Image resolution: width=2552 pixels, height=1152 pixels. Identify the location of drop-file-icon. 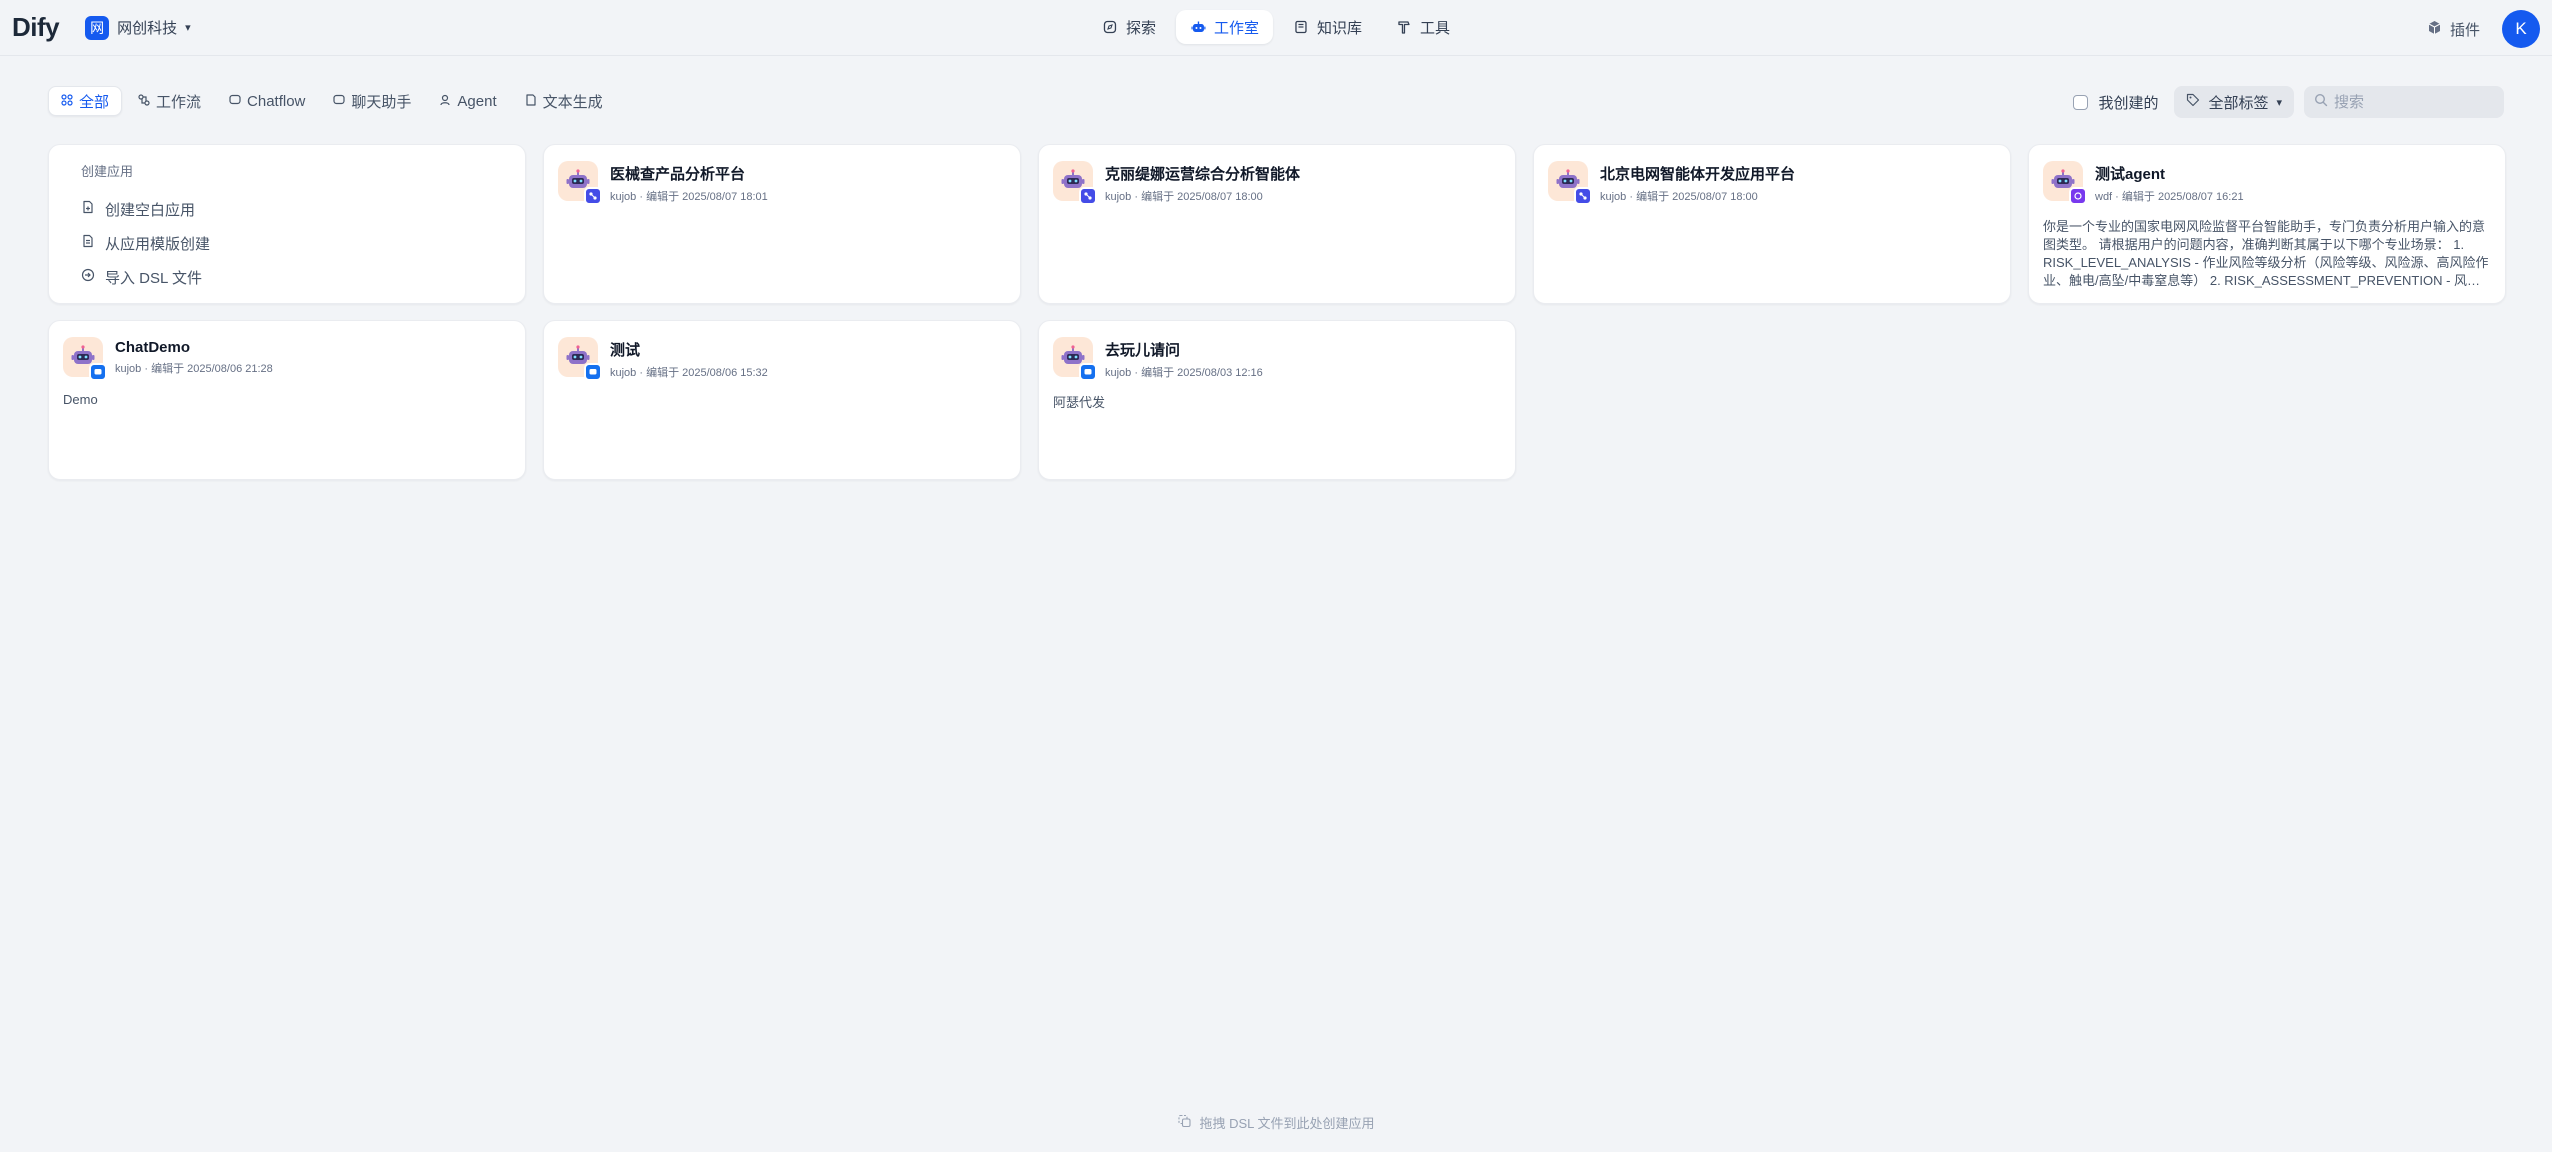
(1184, 1122).